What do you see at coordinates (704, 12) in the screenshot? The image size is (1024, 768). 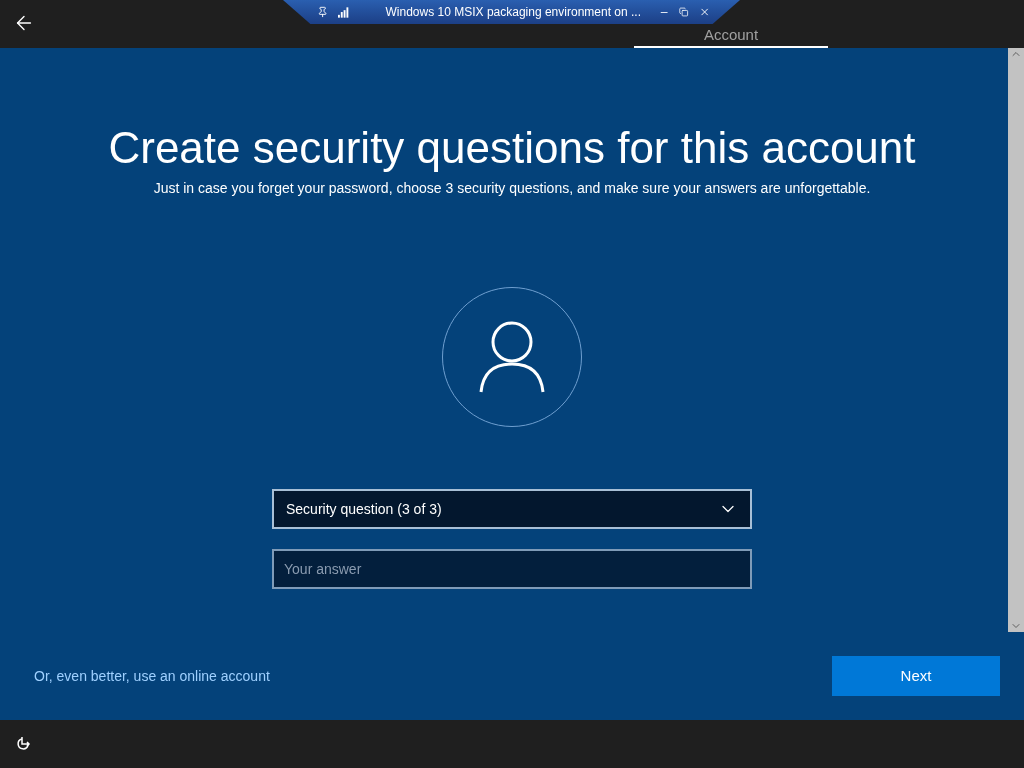 I see `close-icon` at bounding box center [704, 12].